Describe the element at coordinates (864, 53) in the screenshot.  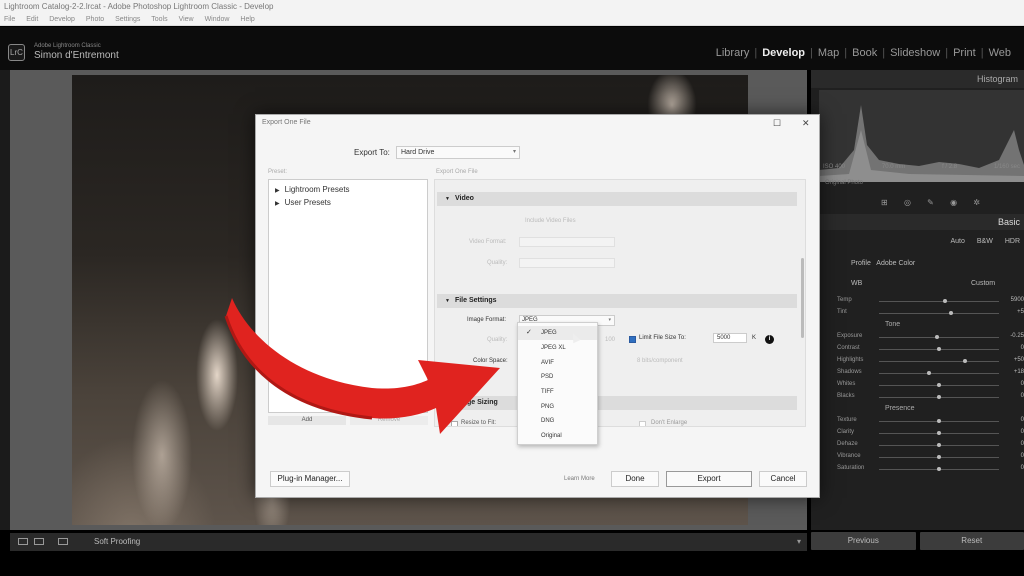
I see `module-book: Book` at that location.